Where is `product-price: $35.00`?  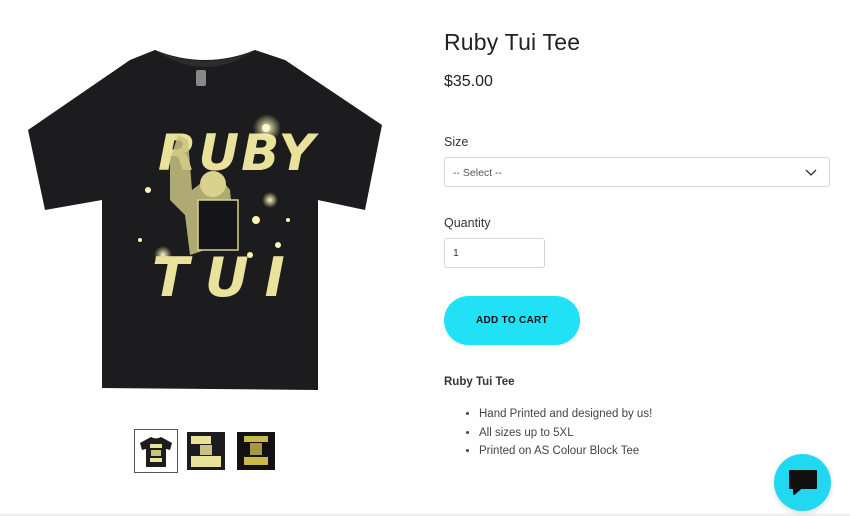
product-price: $35.00 is located at coordinates (468, 81).